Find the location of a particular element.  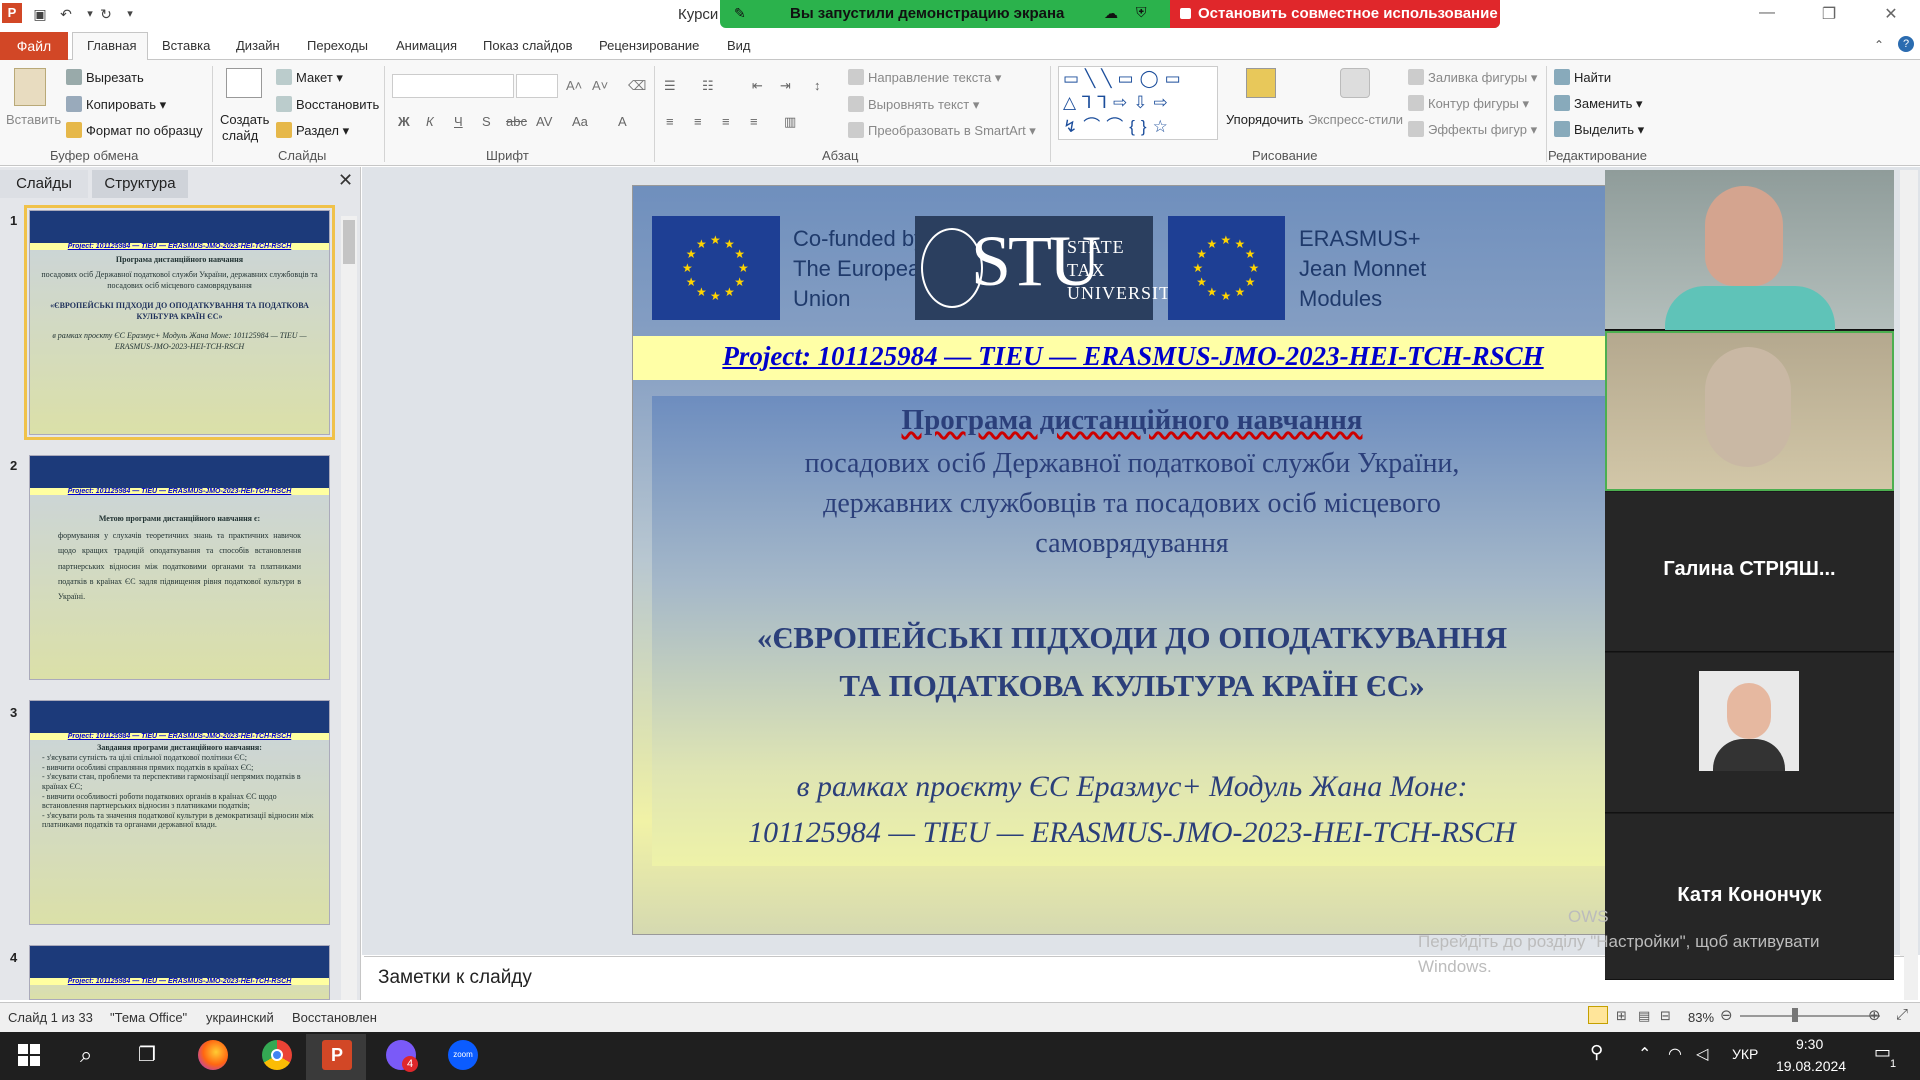

font-color-button: A is located at coordinates (622, 121).